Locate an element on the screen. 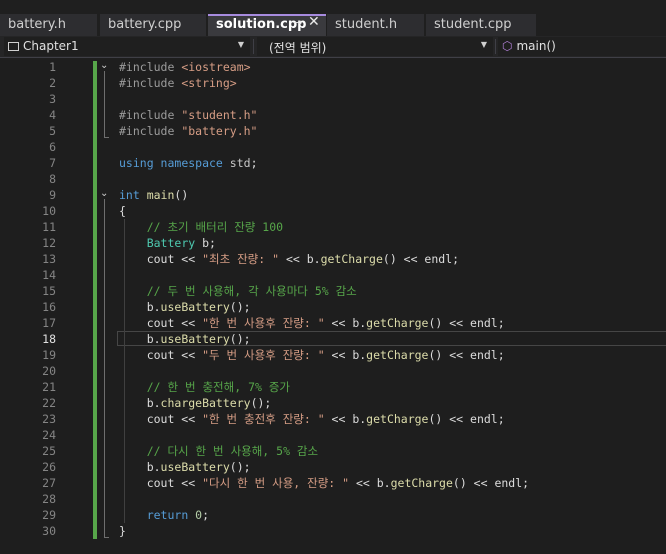 The height and width of the screenshot is (554, 666). code-token: "battery.h" is located at coordinates (219, 131).